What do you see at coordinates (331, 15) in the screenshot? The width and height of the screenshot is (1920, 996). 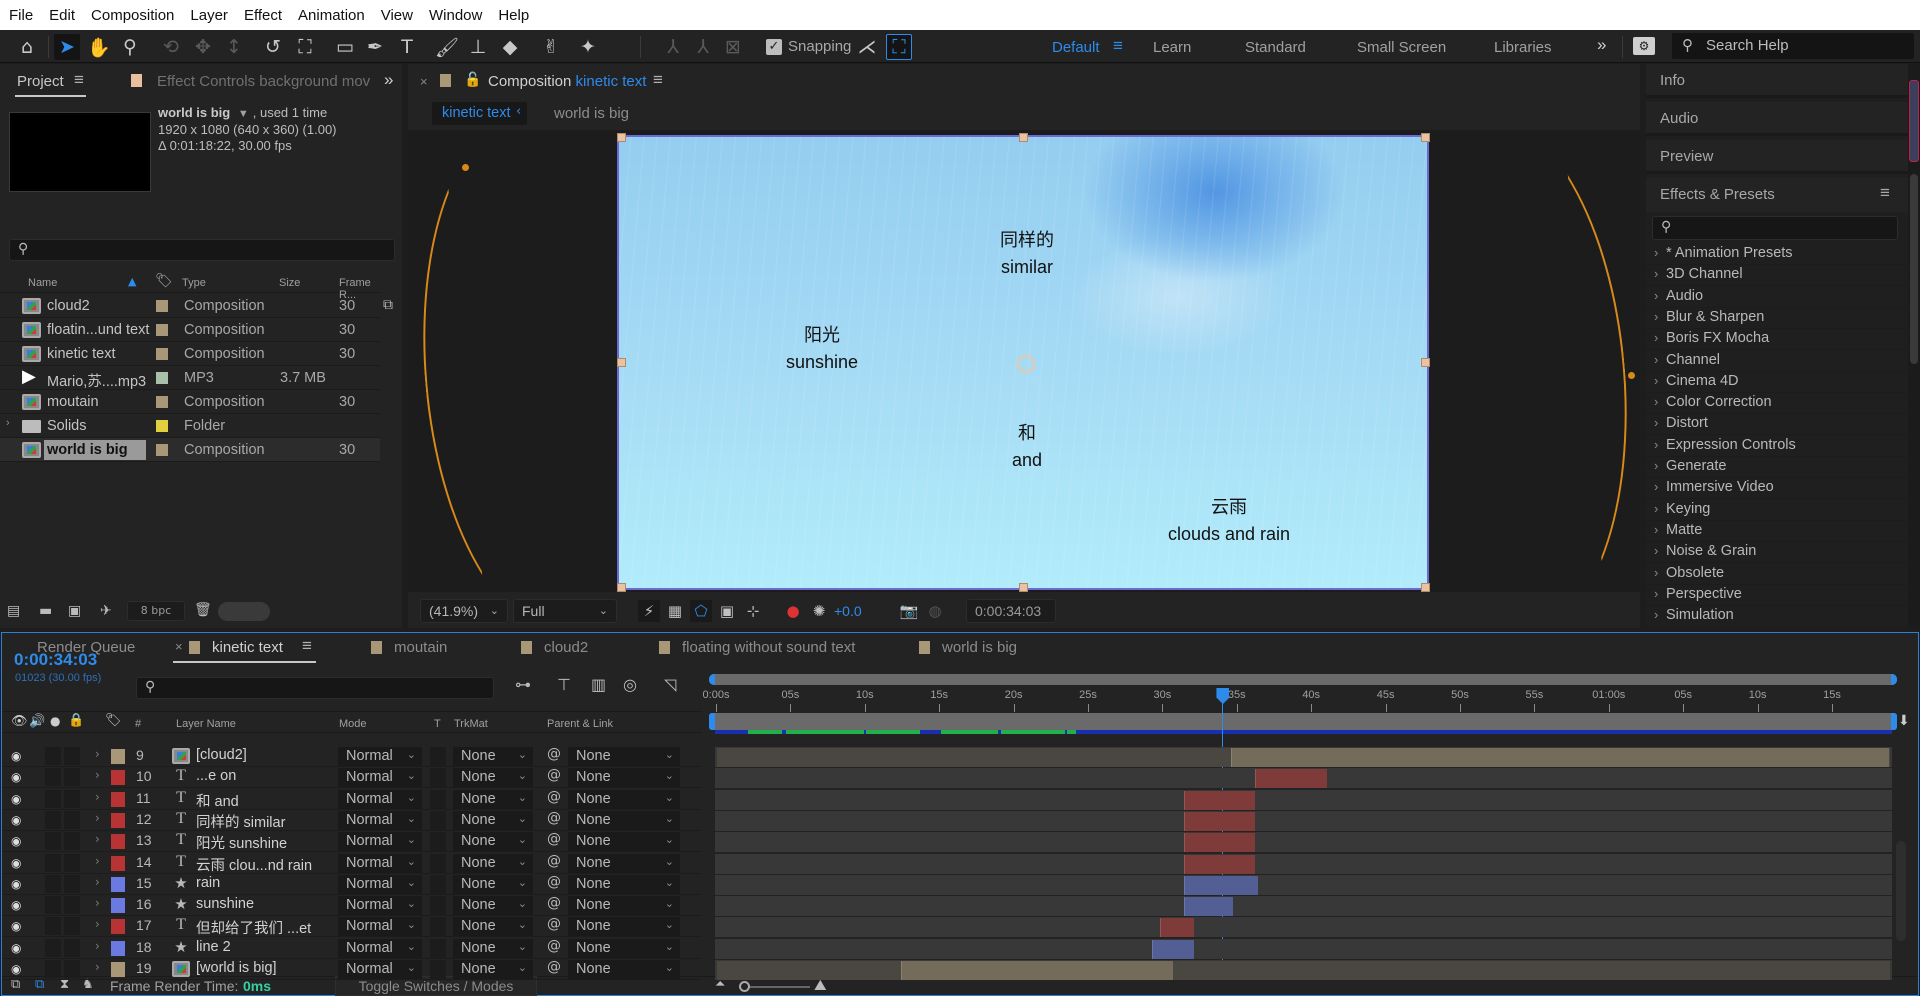 I see `menu-animation: Animation` at bounding box center [331, 15].